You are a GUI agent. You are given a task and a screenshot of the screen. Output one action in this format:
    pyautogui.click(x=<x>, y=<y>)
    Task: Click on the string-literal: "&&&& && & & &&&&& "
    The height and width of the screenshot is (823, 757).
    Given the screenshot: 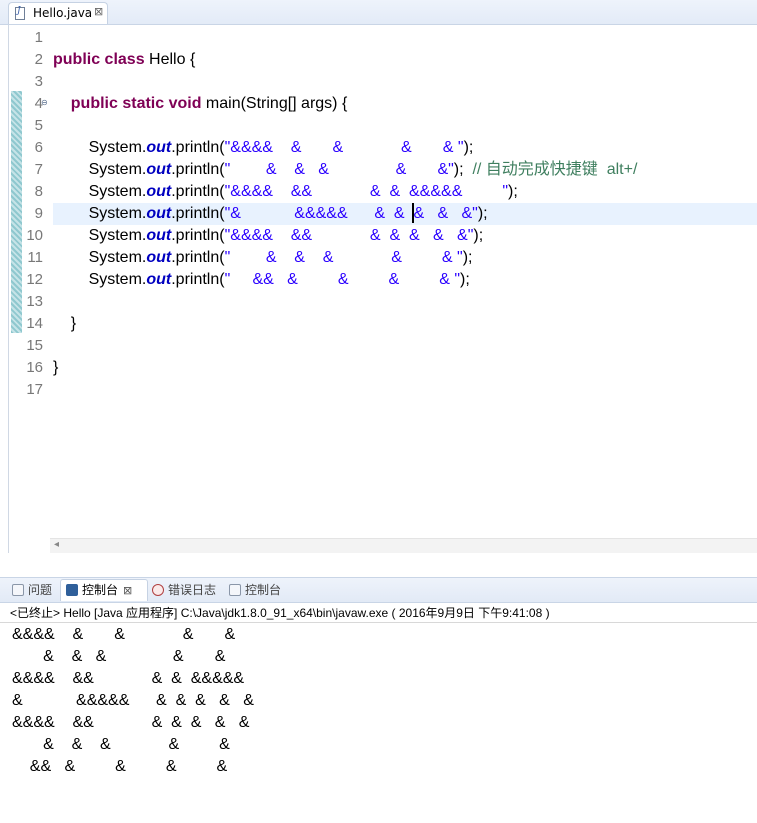 What is the action you would take?
    pyautogui.click(x=366, y=191)
    